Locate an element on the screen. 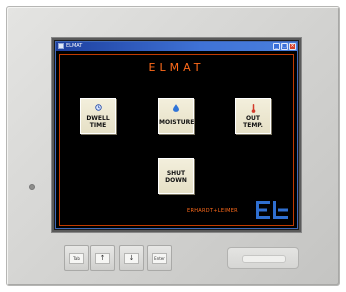 This screenshot has height=292, width=346. window-title: ELMAT is located at coordinates (74, 46).